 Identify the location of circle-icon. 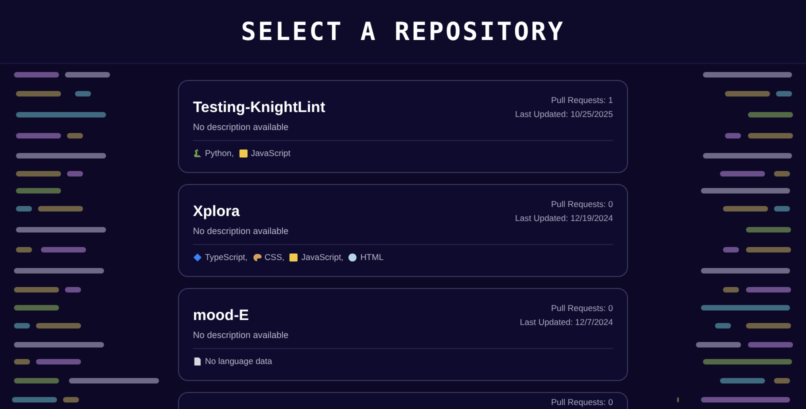
(353, 257).